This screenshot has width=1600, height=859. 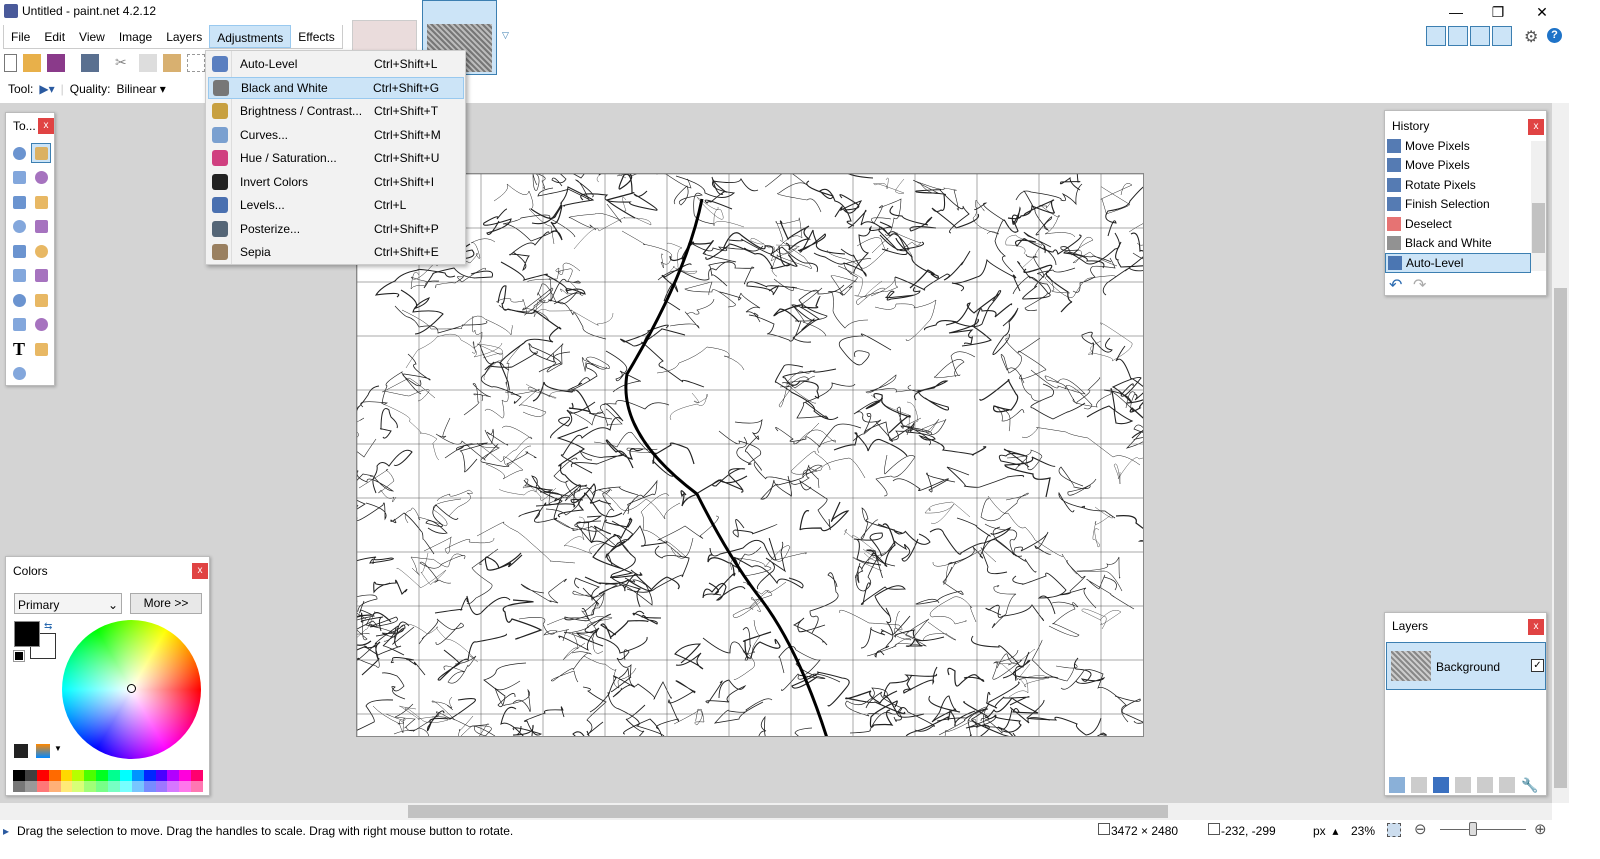 I want to click on history-item: Black and White, so click(x=1458, y=244).